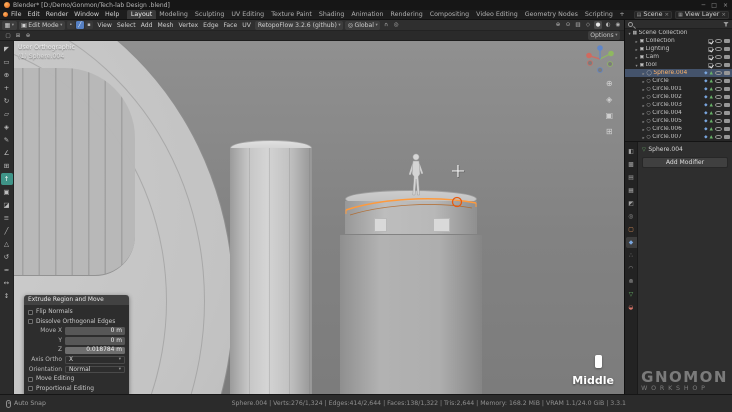  I want to click on expander-icon: ▾, so click(636, 65).